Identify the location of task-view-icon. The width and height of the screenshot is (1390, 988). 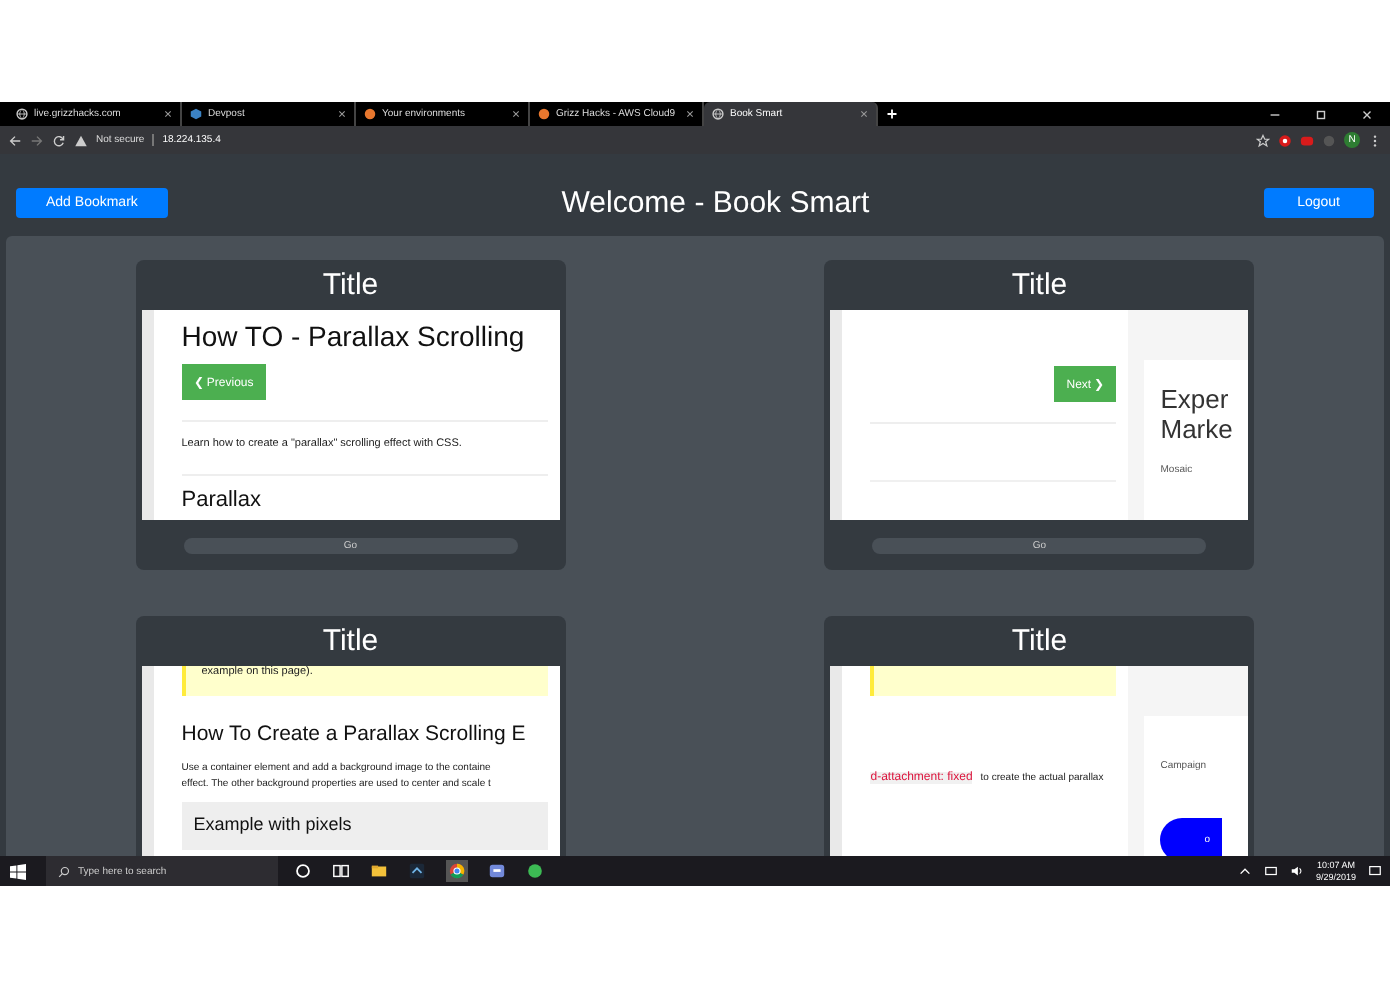
(341, 871).